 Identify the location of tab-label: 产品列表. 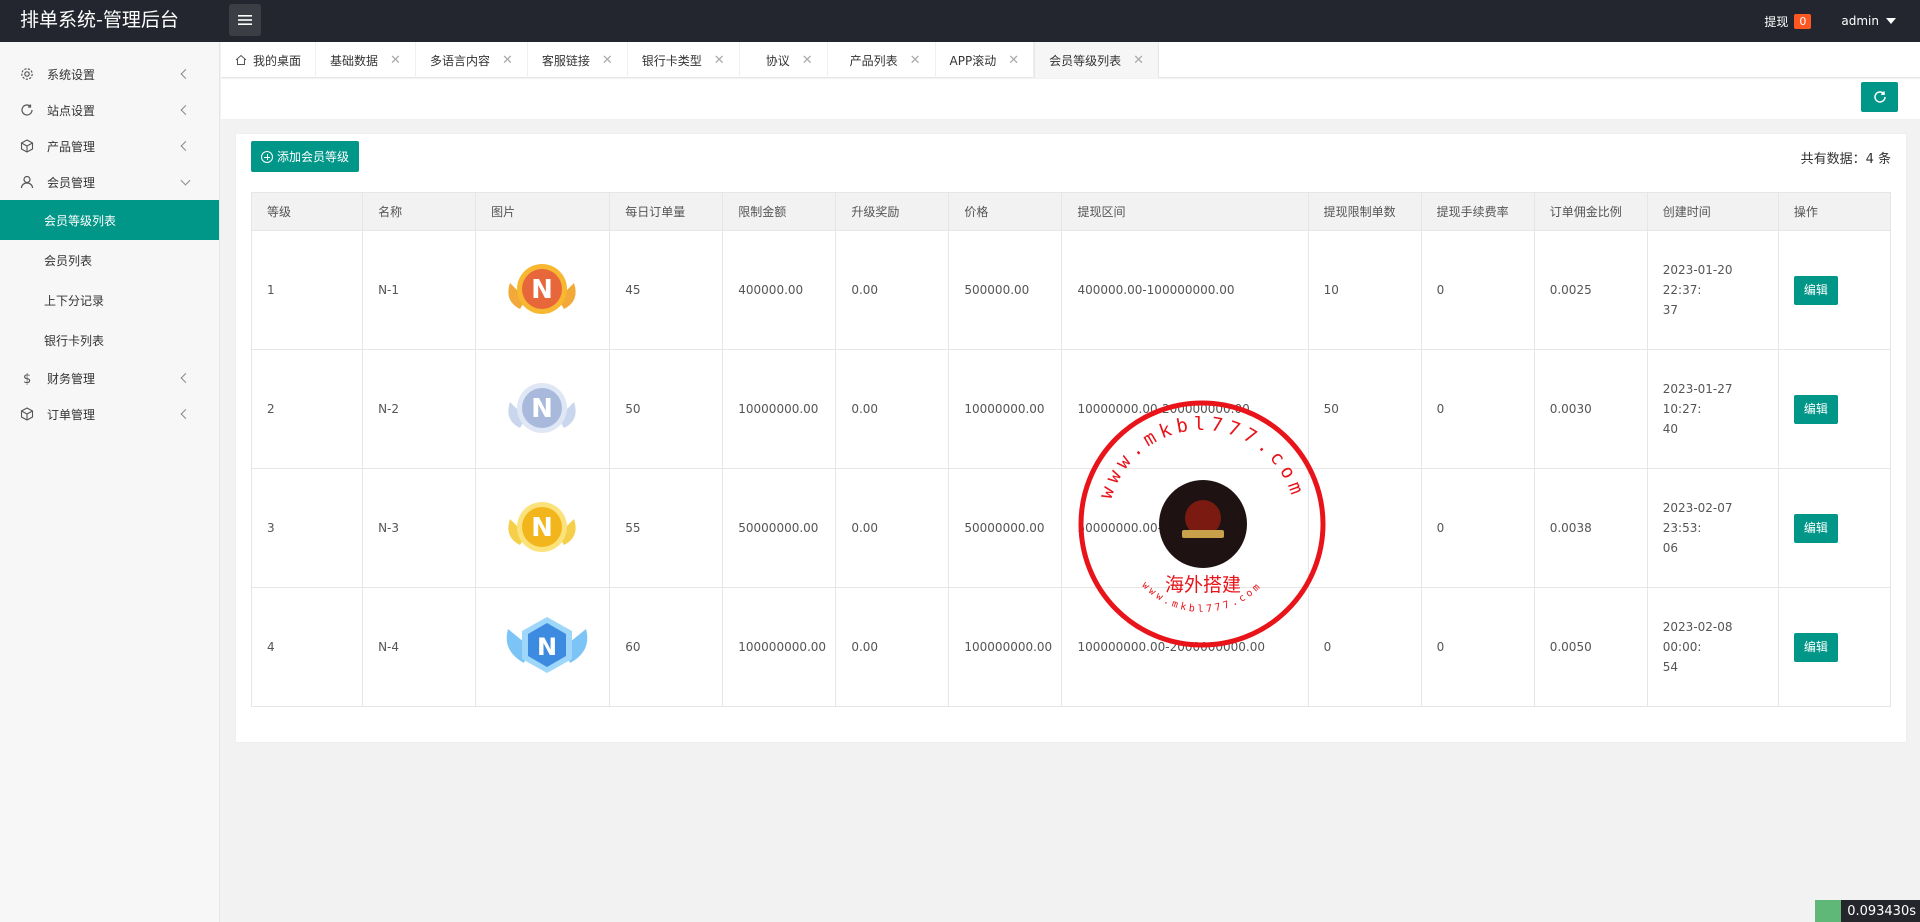
(873, 60).